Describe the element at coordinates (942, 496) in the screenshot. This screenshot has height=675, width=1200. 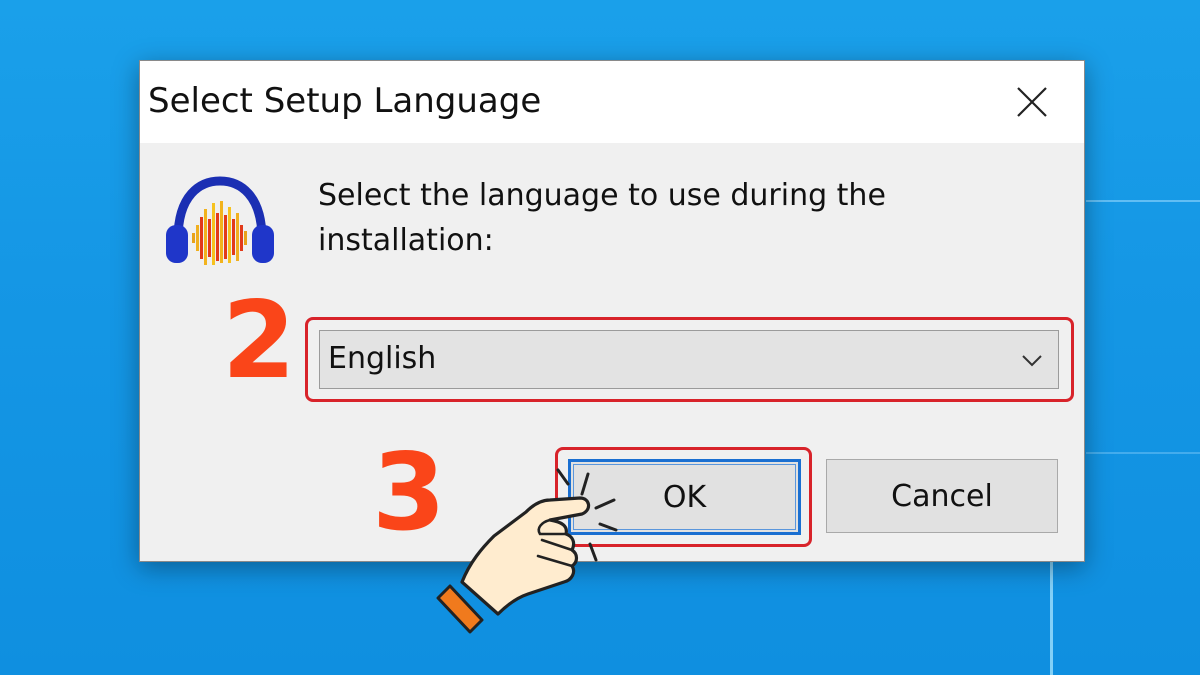
I see `cancel-button: Cancel` at that location.